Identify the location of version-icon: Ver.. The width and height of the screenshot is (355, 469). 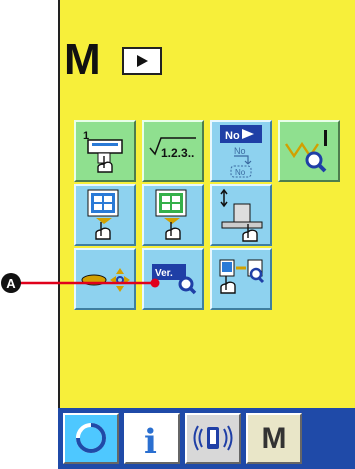
(174, 279).